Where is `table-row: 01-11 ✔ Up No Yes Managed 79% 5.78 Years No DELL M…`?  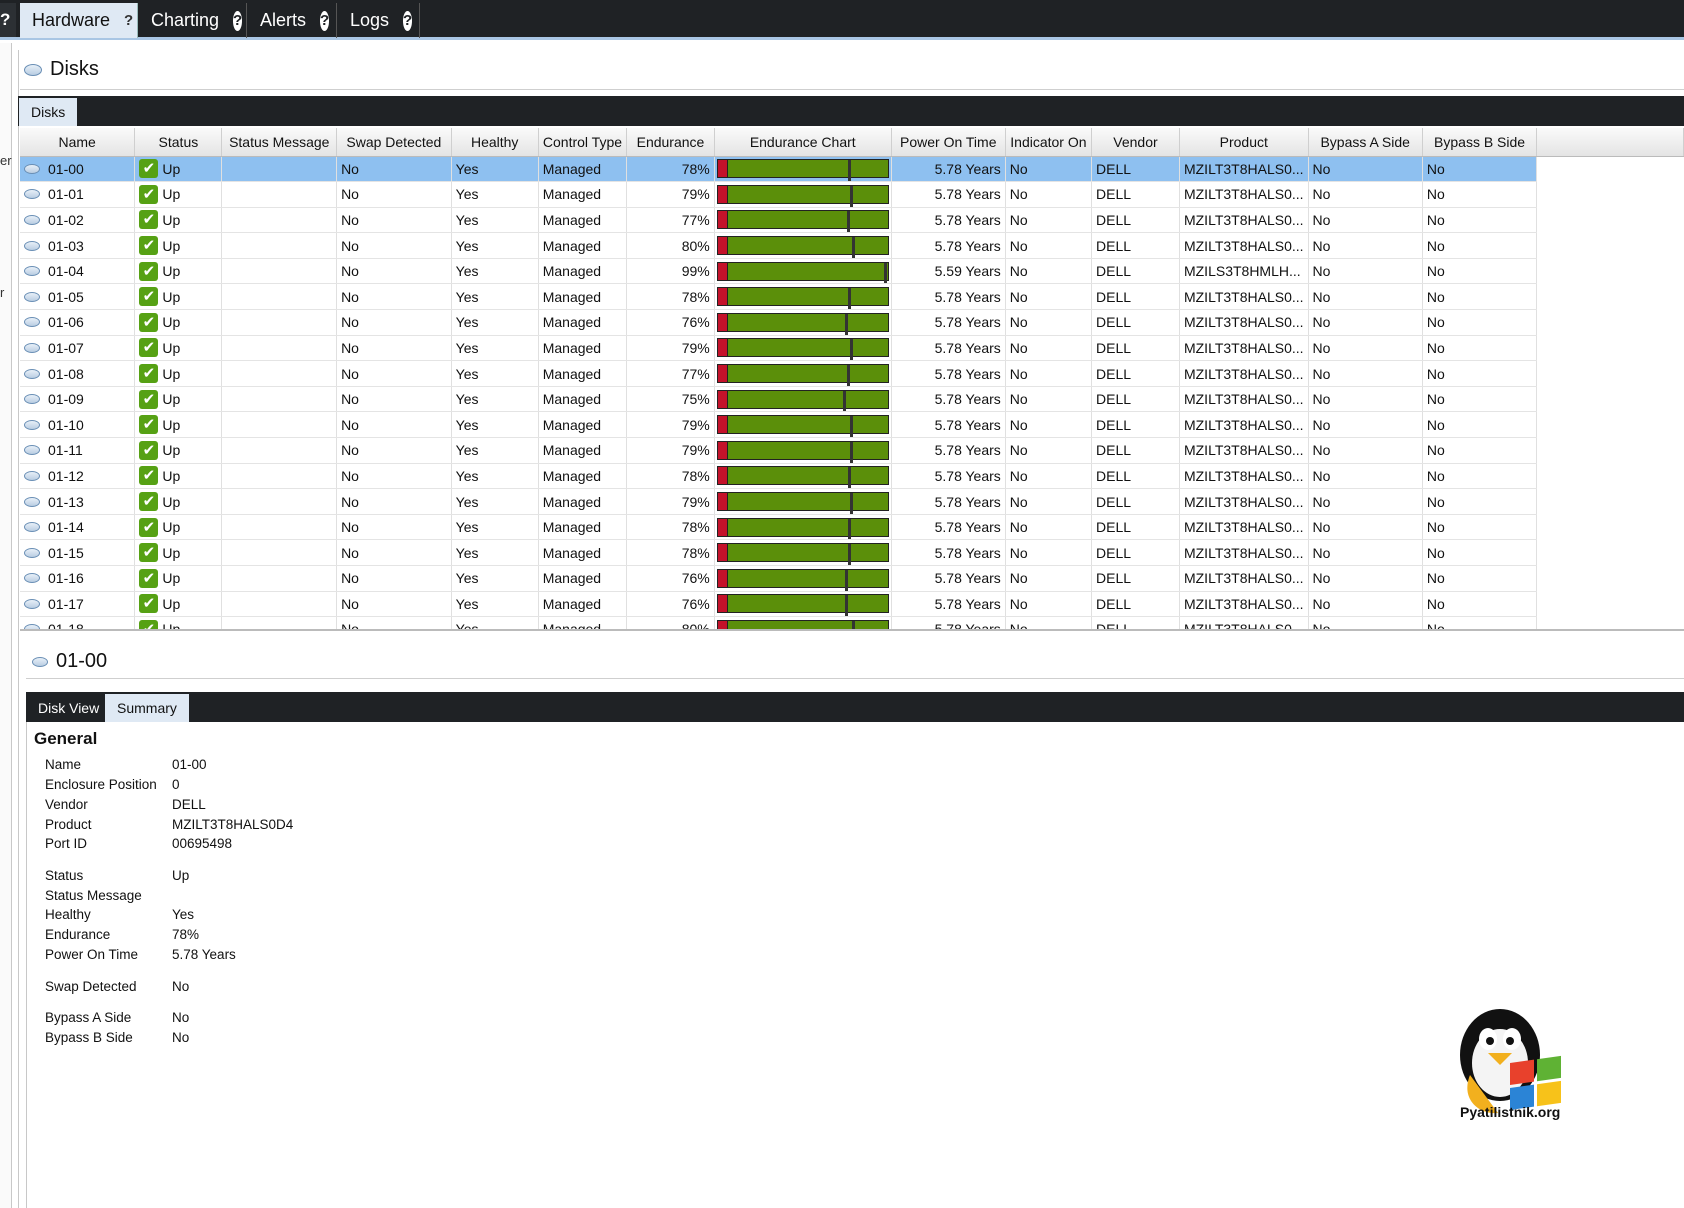
table-row: 01-11 ✔ Up No Yes Managed 79% 5.78 Years No DELL M… is located at coordinates (852, 450).